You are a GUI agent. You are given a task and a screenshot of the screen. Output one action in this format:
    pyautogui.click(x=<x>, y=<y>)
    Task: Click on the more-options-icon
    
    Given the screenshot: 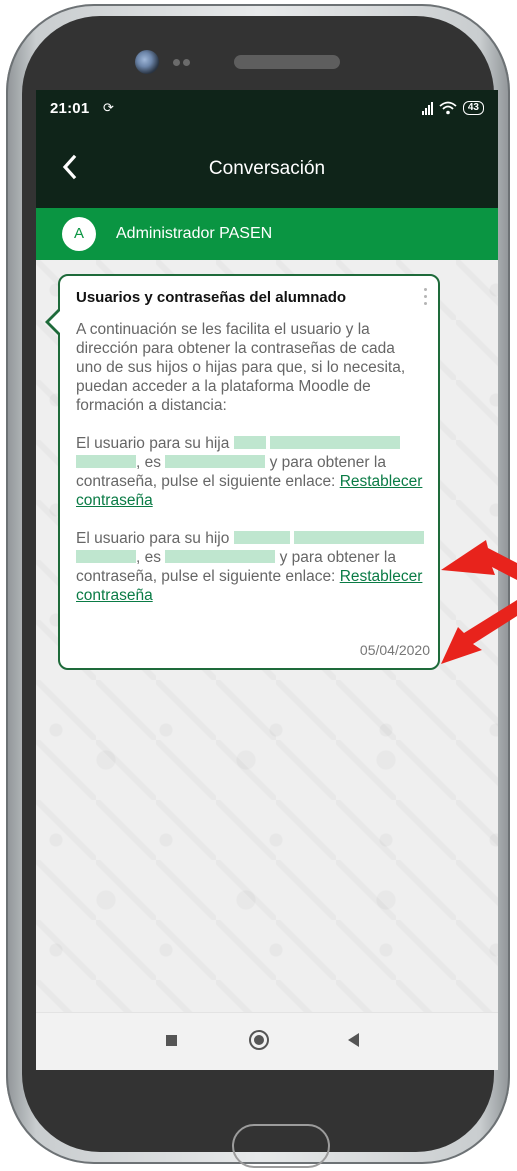 What is the action you would take?
    pyautogui.click(x=425, y=299)
    